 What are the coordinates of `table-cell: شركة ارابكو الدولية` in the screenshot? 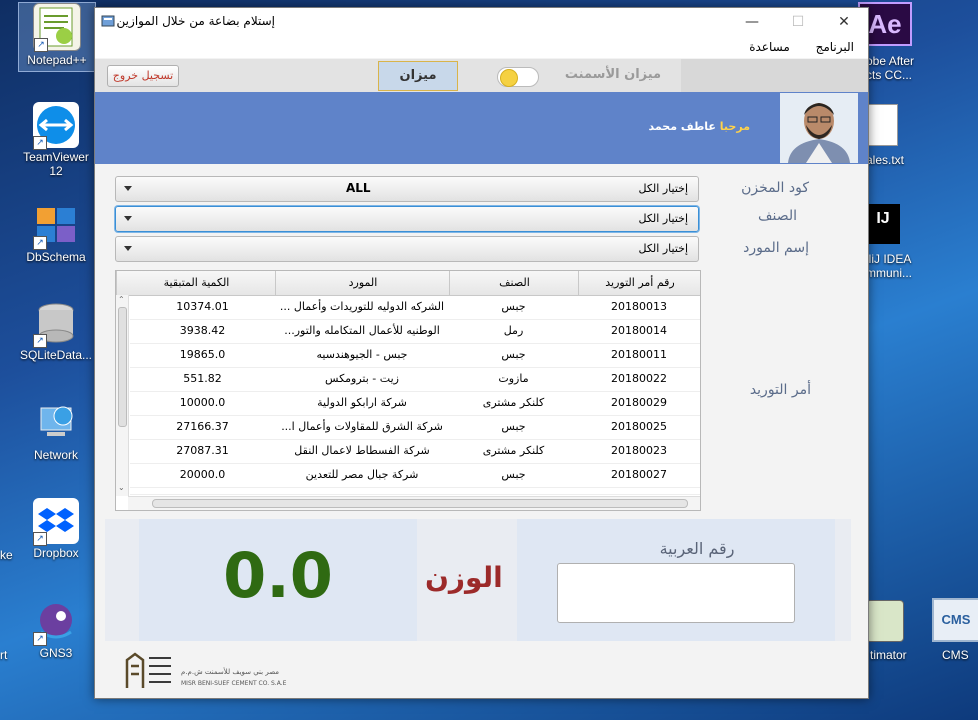 It's located at (362, 402).